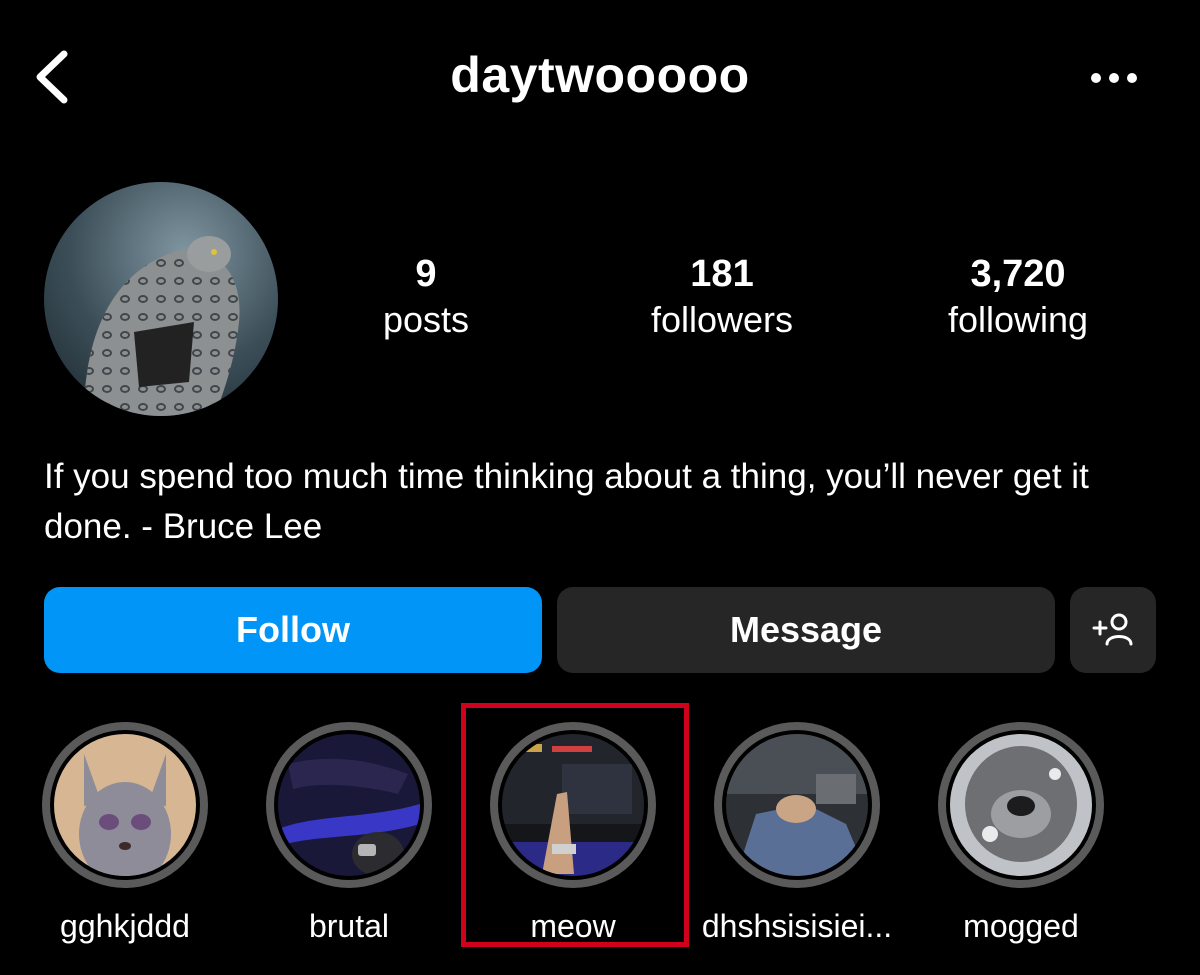  What do you see at coordinates (722, 319) in the screenshot?
I see `followers-count-label: followers` at bounding box center [722, 319].